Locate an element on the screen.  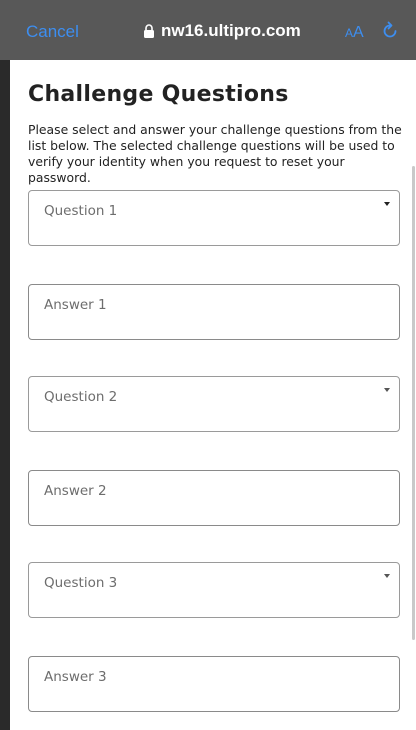
address-bar: nw16.ultipro.com is located at coordinates (222, 31).